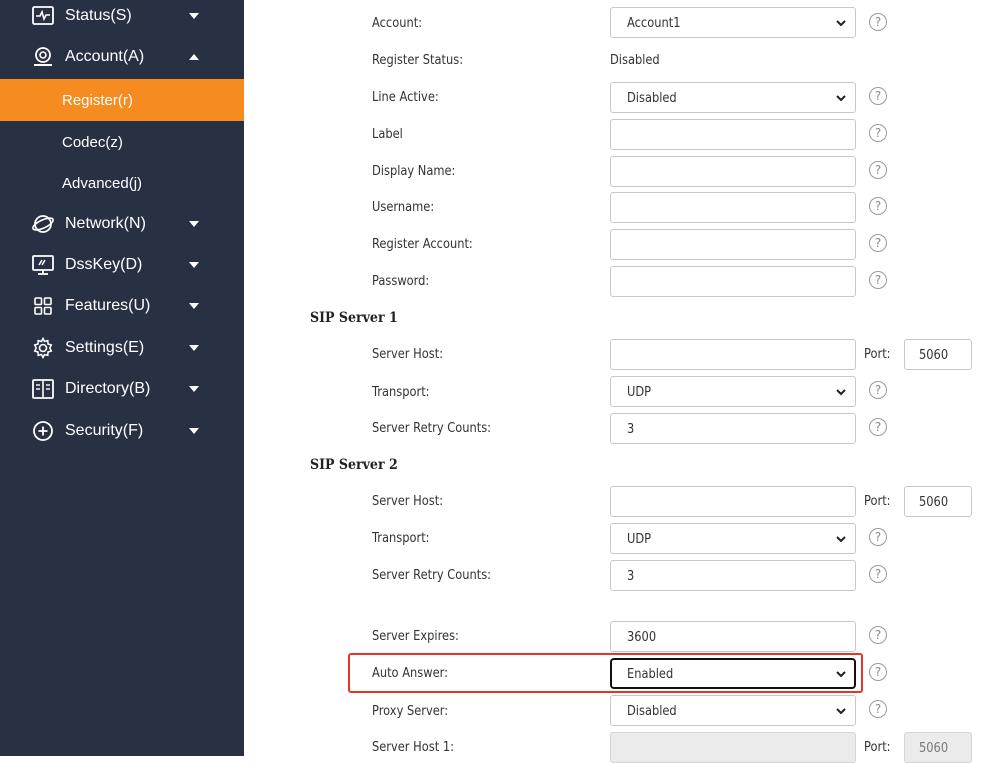 The width and height of the screenshot is (998, 763). I want to click on server-host-1-input, so click(733, 747).